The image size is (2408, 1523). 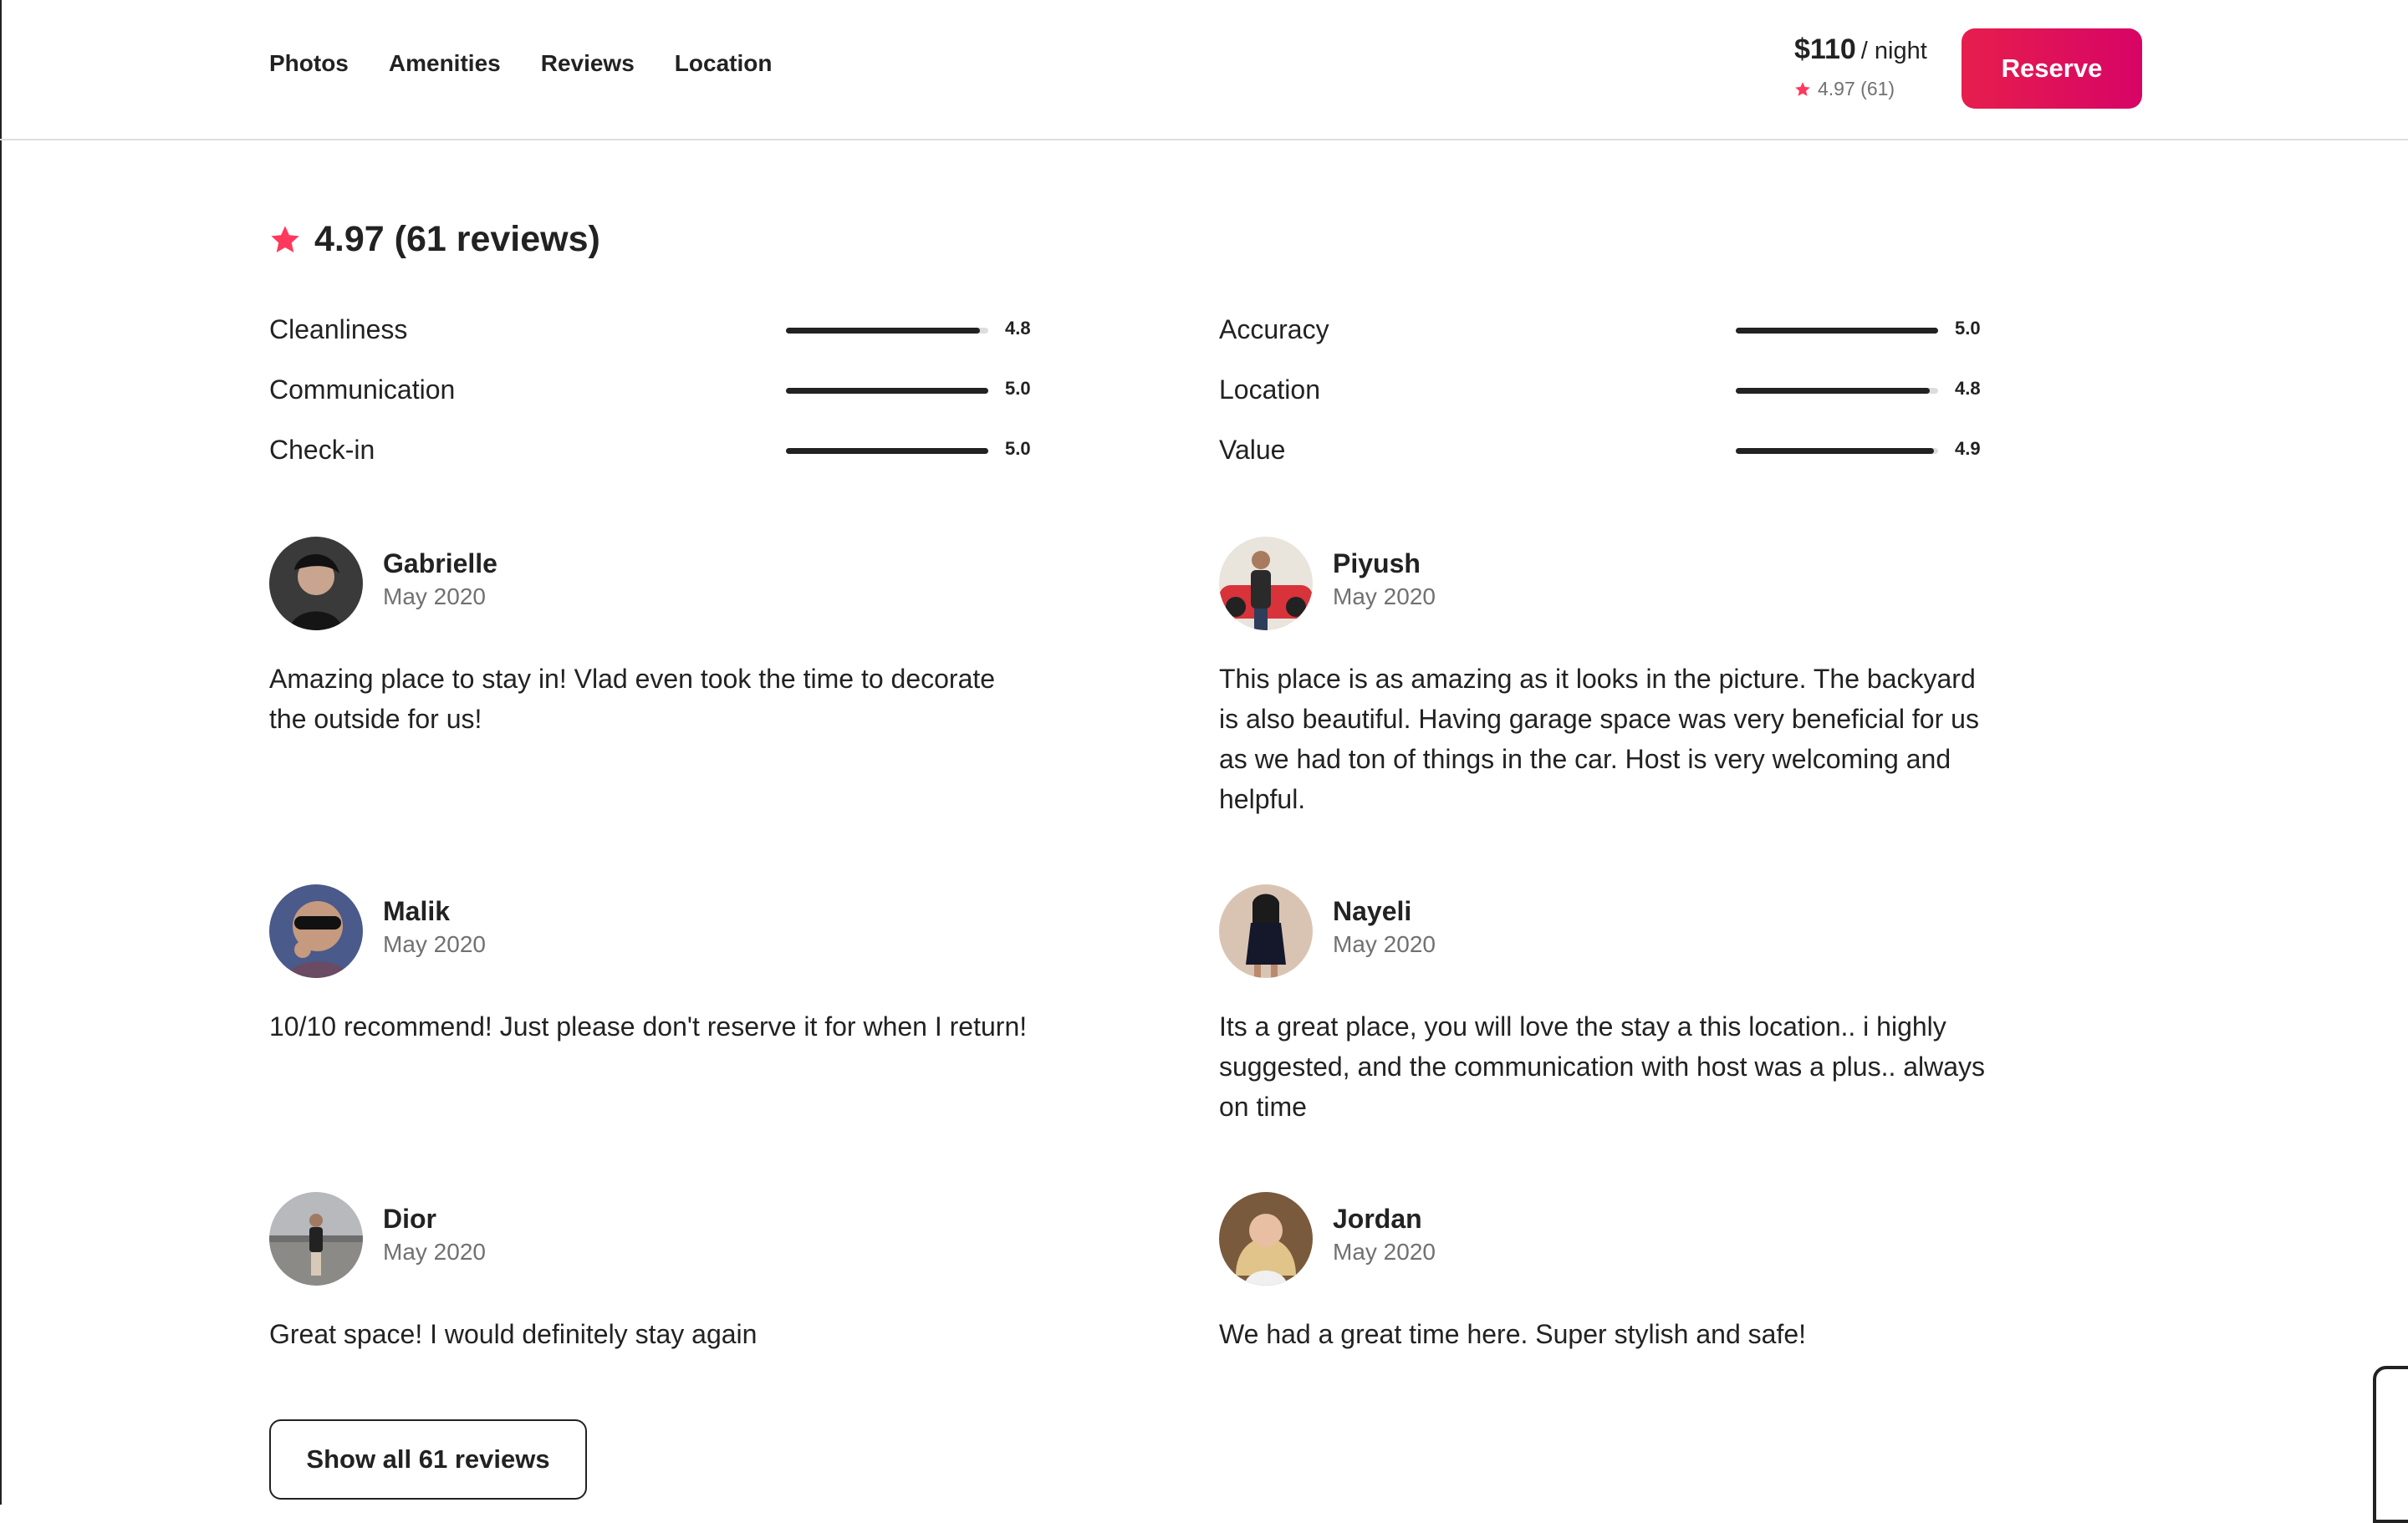 What do you see at coordinates (1270, 389) in the screenshot?
I see `rating-label: Location` at bounding box center [1270, 389].